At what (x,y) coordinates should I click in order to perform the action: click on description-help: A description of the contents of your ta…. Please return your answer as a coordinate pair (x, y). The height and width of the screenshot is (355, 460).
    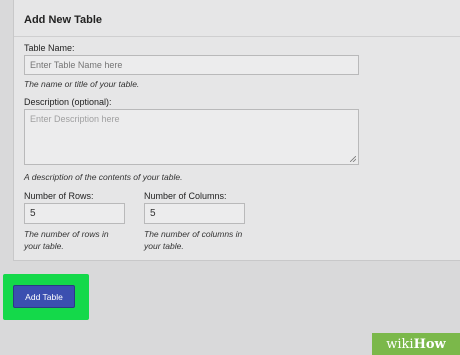
    Looking at the image, I should click on (103, 177).